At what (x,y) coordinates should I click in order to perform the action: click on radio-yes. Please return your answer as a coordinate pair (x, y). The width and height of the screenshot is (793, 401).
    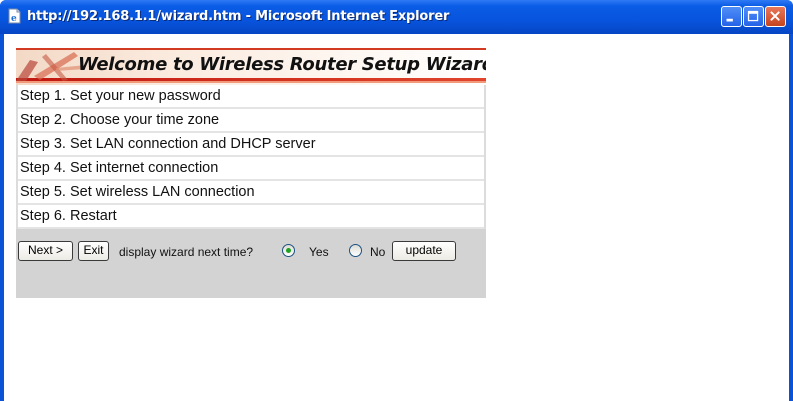
    Looking at the image, I should click on (288, 250).